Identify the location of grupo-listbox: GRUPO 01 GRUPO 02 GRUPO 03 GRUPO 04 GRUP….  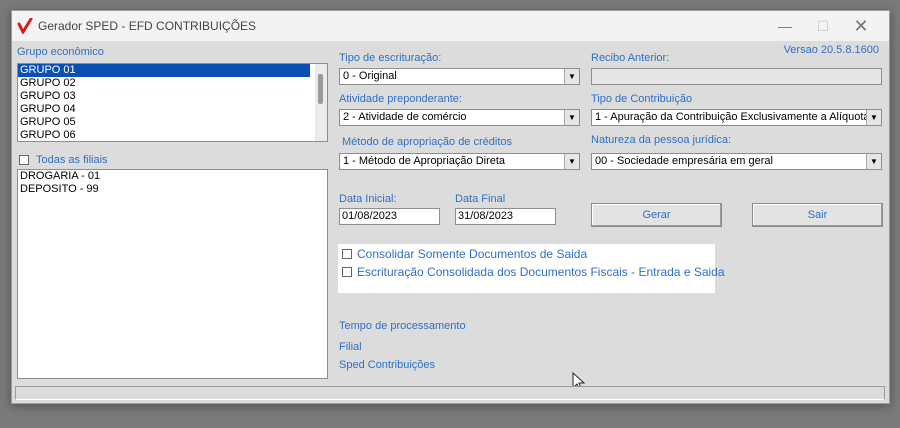
(172, 102).